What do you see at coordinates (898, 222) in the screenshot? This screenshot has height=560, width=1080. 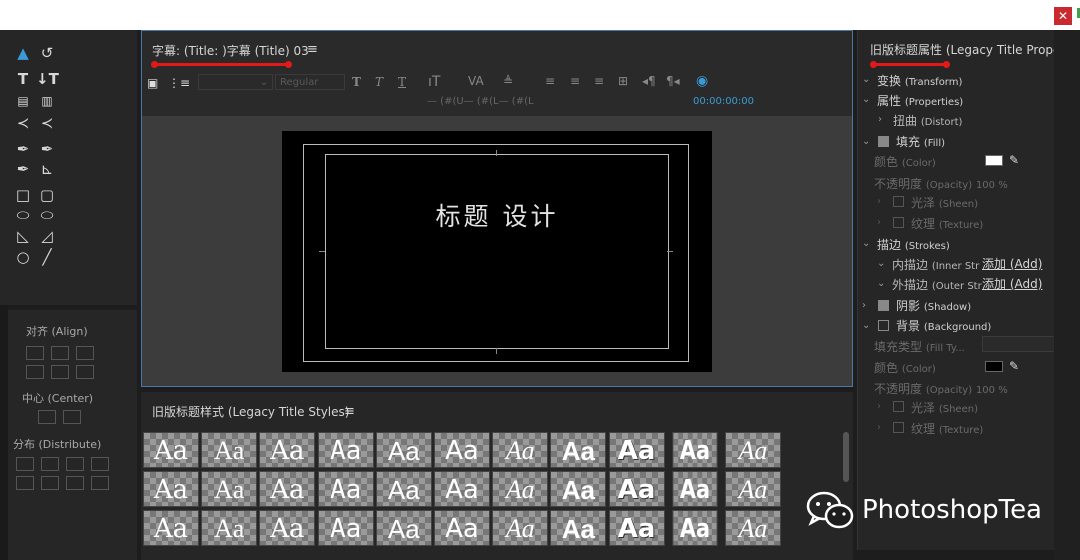 I see `texture-checkbox` at bounding box center [898, 222].